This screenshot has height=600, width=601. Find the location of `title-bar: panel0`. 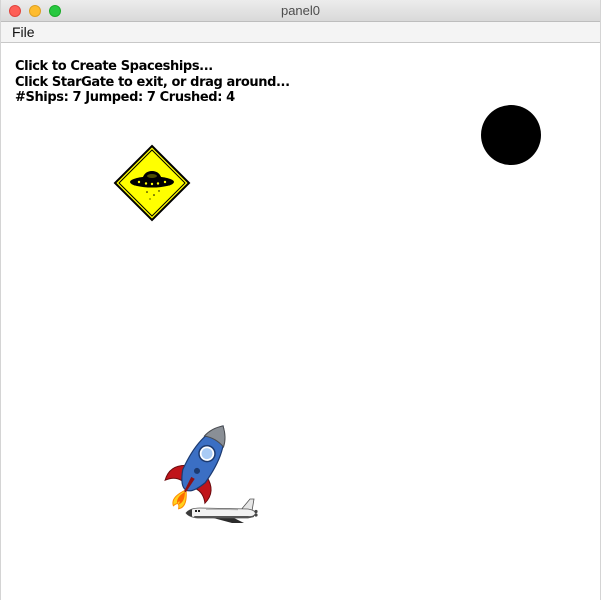

title-bar: panel0 is located at coordinates (300, 11).